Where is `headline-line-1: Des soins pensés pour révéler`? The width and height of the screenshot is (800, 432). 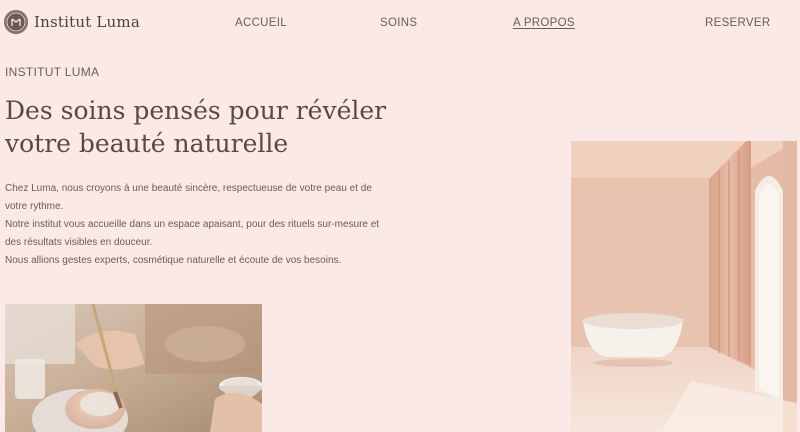
headline-line-1: Des soins pensés pour révéler is located at coordinates (196, 110).